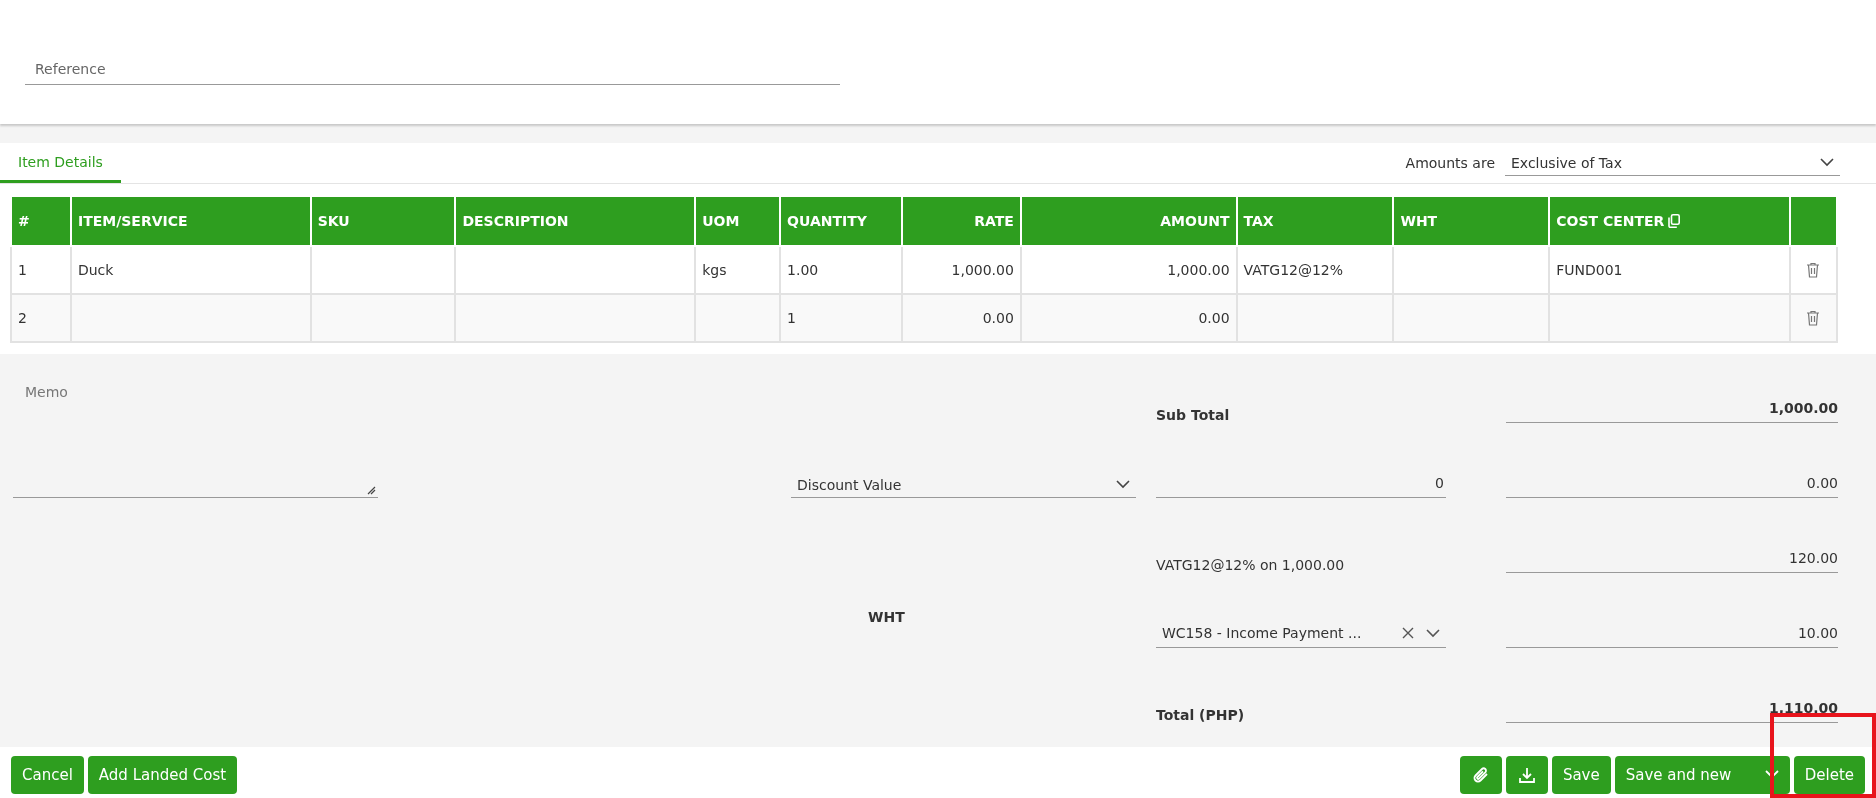 This screenshot has width=1876, height=798. I want to click on table-cell: VATG12@12%, so click(1293, 270).